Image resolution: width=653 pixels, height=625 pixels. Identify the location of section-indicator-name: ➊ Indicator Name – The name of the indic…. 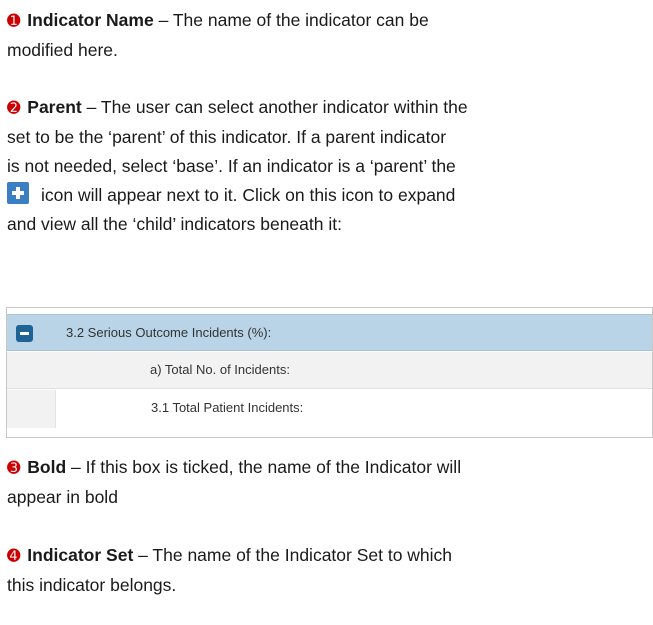
(330, 35).